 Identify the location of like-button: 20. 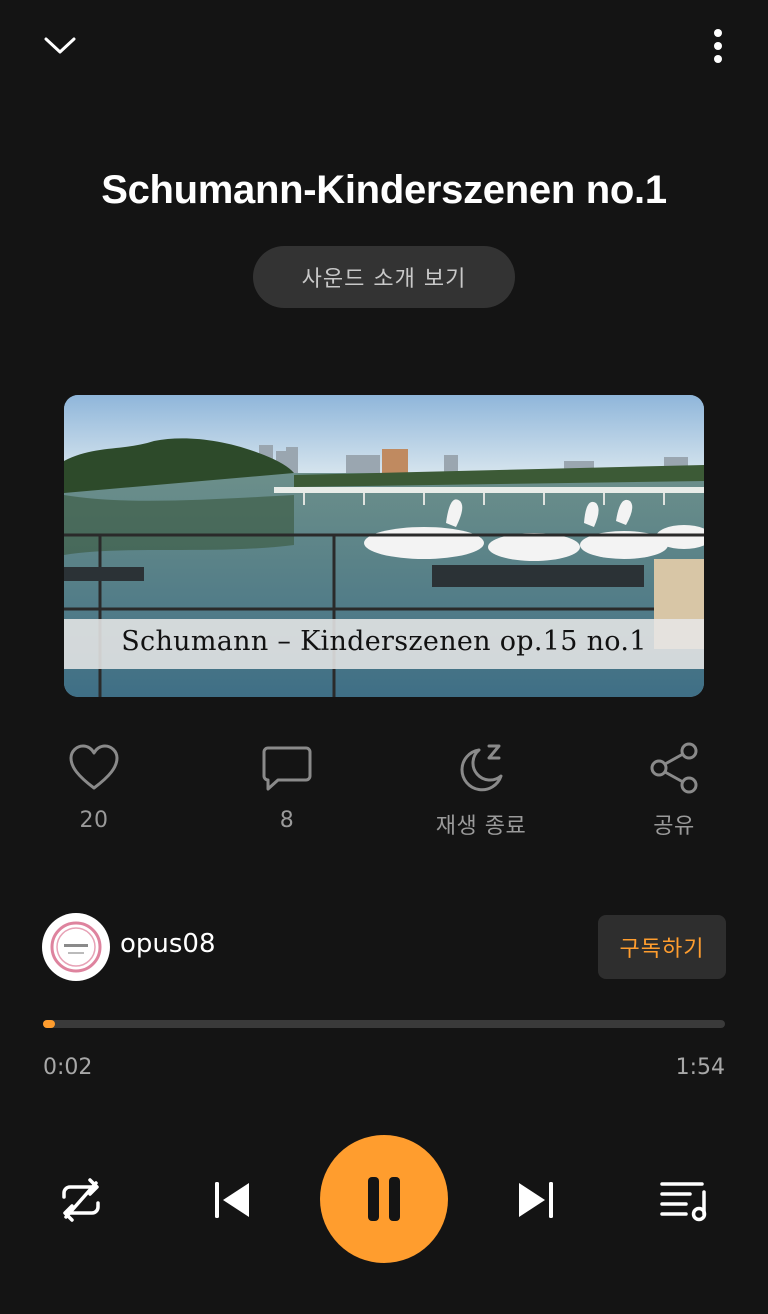
(94, 786).